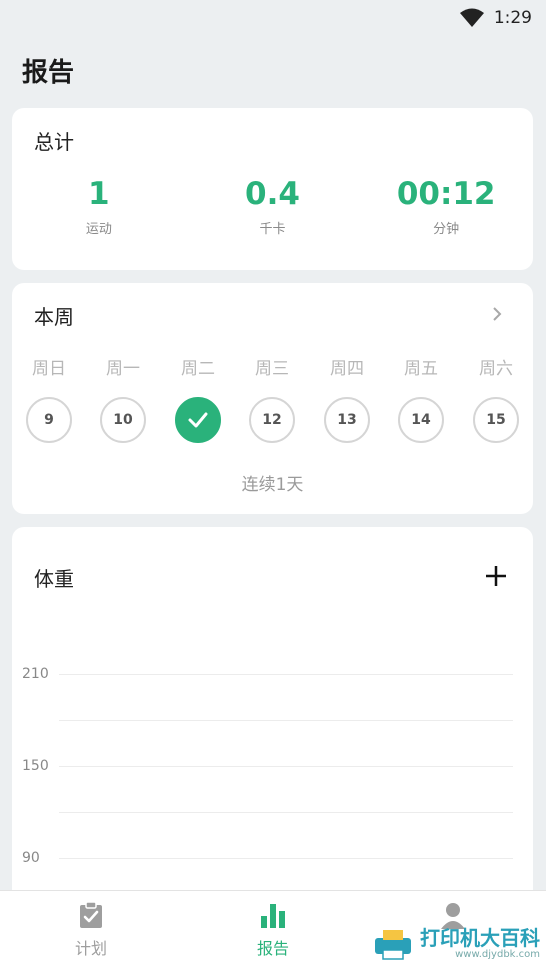 The height and width of the screenshot is (967, 546). Describe the element at coordinates (496, 369) in the screenshot. I see `day-name: 周六` at that location.